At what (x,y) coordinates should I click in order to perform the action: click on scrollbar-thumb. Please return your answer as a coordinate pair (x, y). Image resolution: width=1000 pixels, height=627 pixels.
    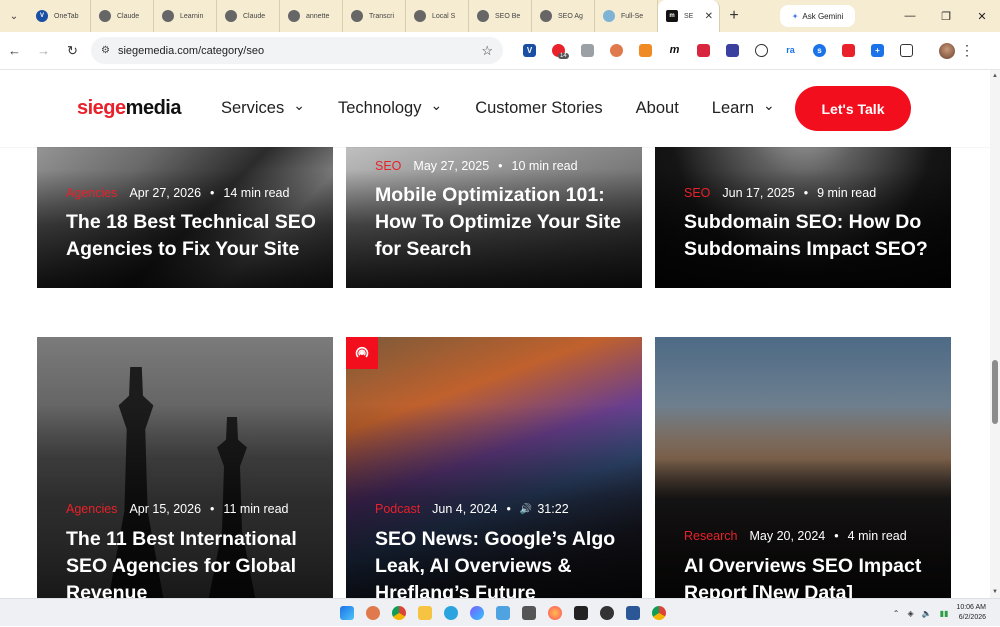
    Looking at the image, I should click on (995, 392).